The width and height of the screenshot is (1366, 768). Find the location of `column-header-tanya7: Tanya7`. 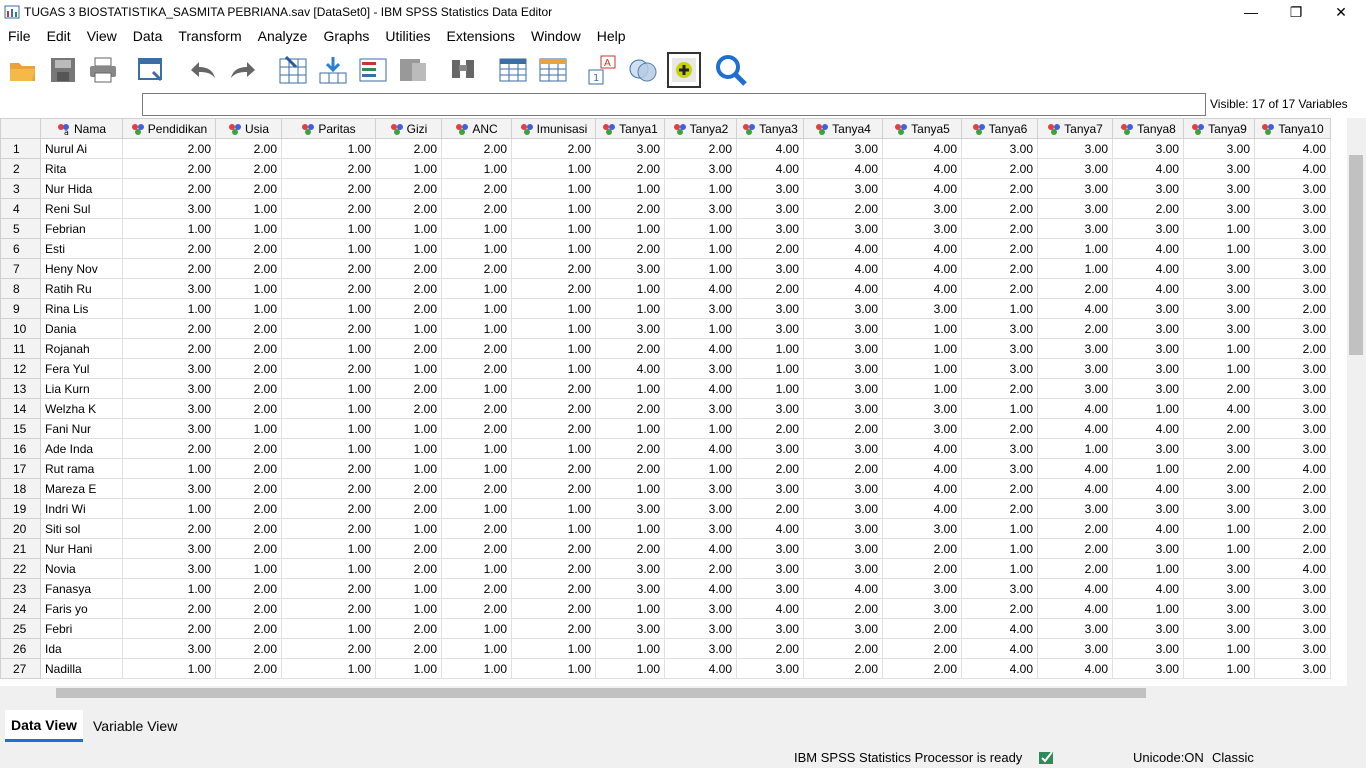

column-header-tanya7: Tanya7 is located at coordinates (1075, 128).